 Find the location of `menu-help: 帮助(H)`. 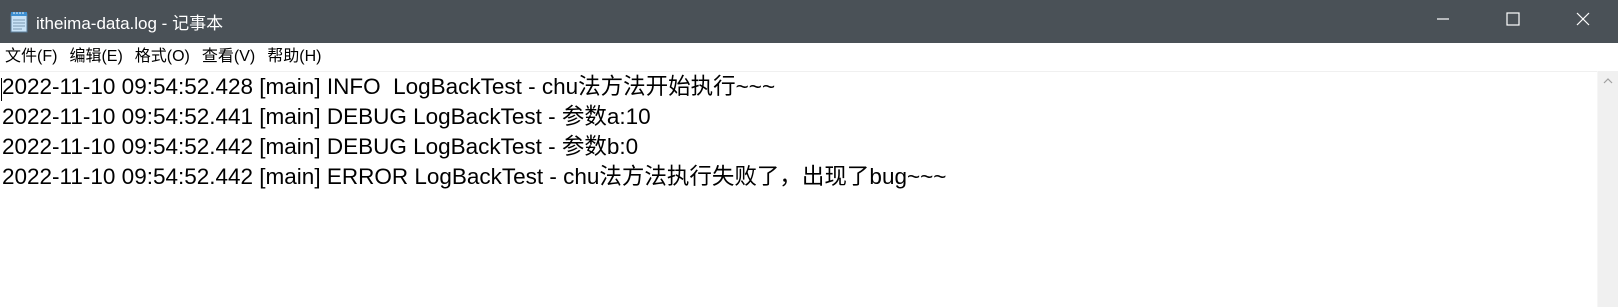

menu-help: 帮助(H) is located at coordinates (294, 56).